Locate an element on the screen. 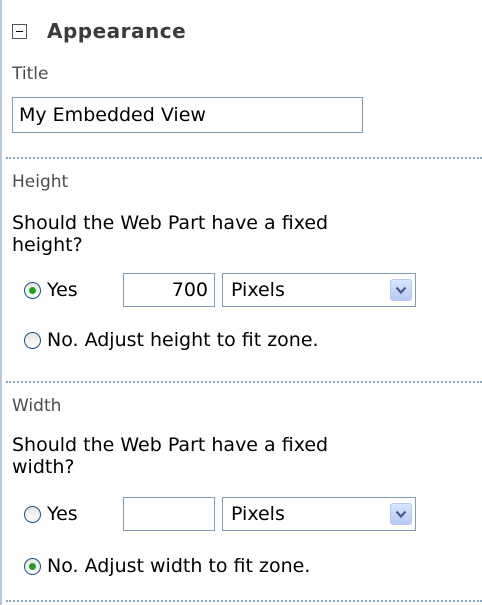 The image size is (482, 605). appearance-section-header: Appearance is located at coordinates (99, 31).